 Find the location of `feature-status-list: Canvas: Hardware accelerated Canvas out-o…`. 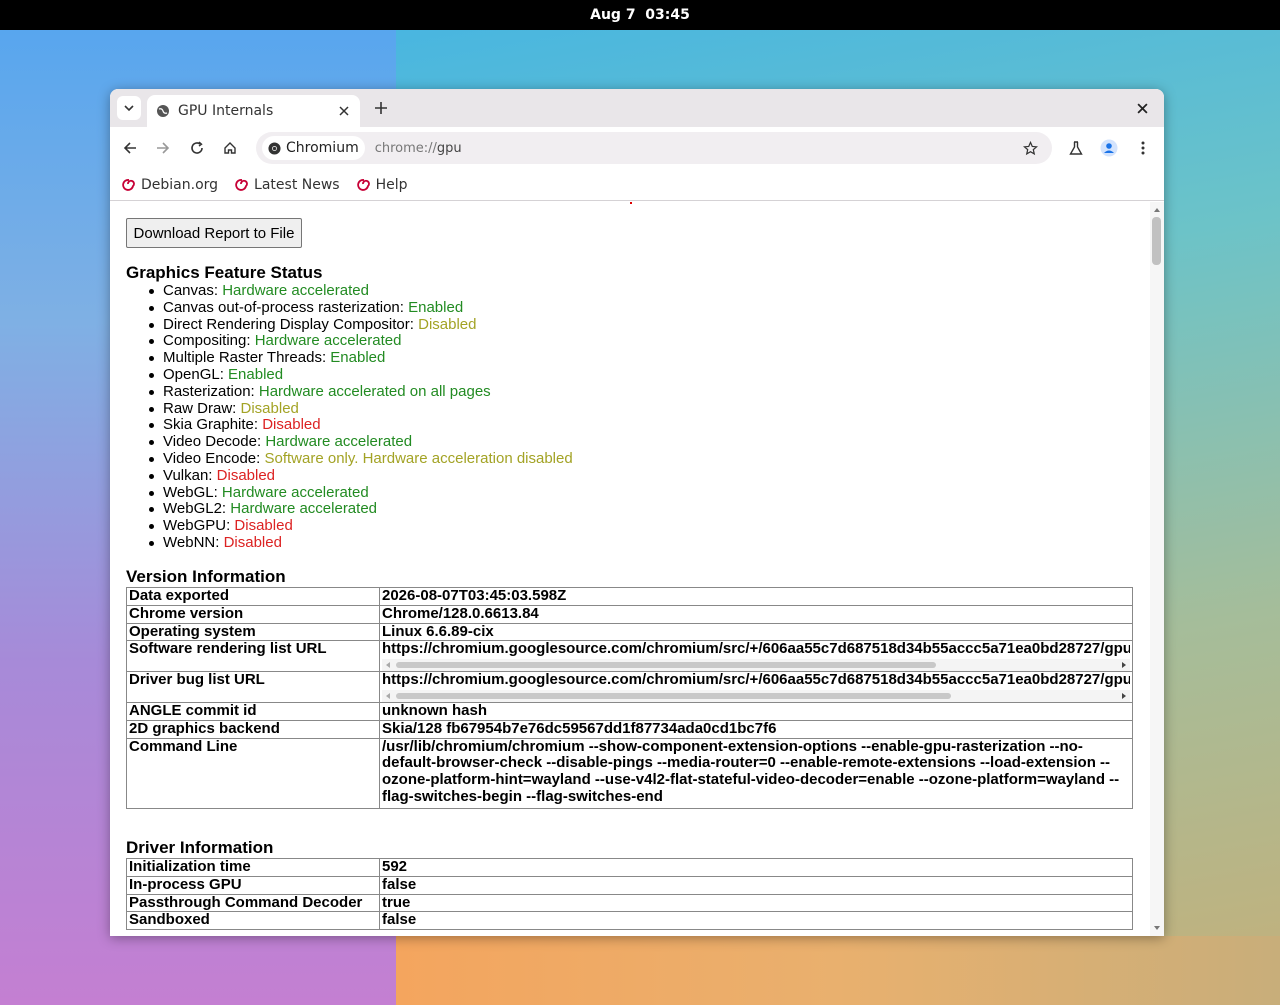

feature-status-list: Canvas: Hardware accelerated Canvas out-o… is located at coordinates (361, 417).